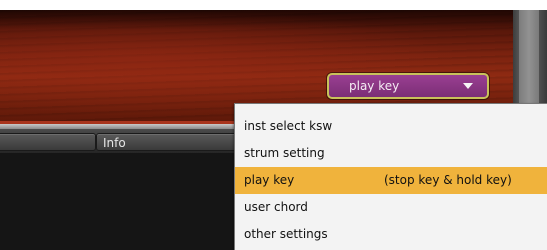  I want to click on menu-item-strum-setting: strum setting, so click(391, 153).